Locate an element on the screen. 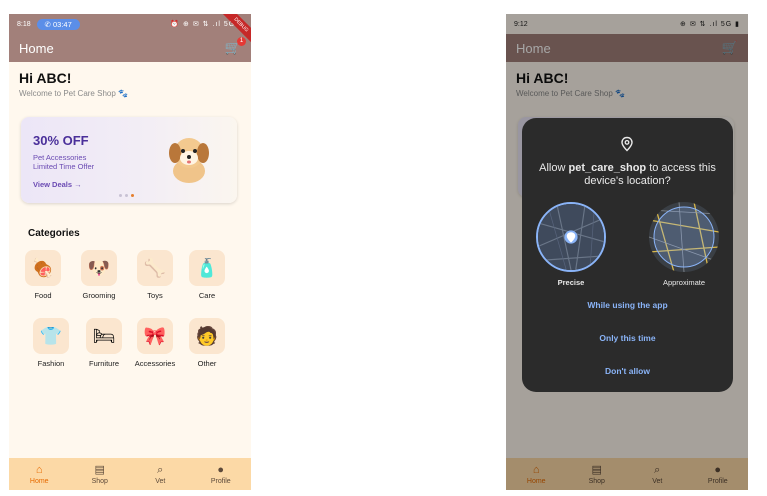  only-this-time-button: Only this time is located at coordinates (627, 338).